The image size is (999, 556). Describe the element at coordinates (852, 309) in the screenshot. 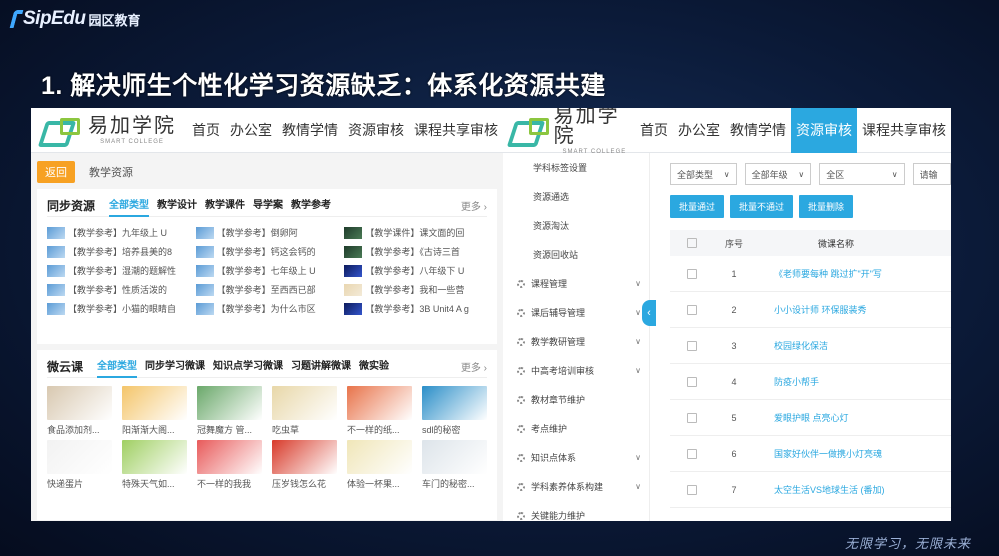

I see `row-name-link: 小小设计师 环保服装秀` at that location.